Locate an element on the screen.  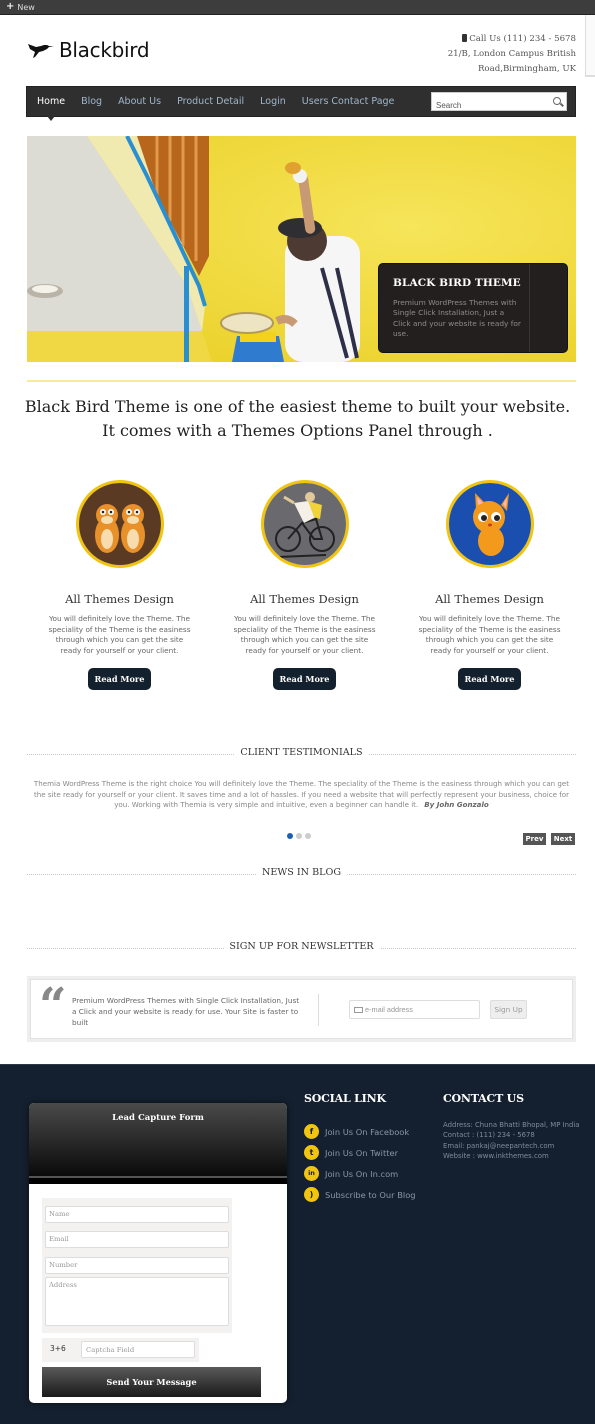
rss-icon: ) is located at coordinates (311, 1194).